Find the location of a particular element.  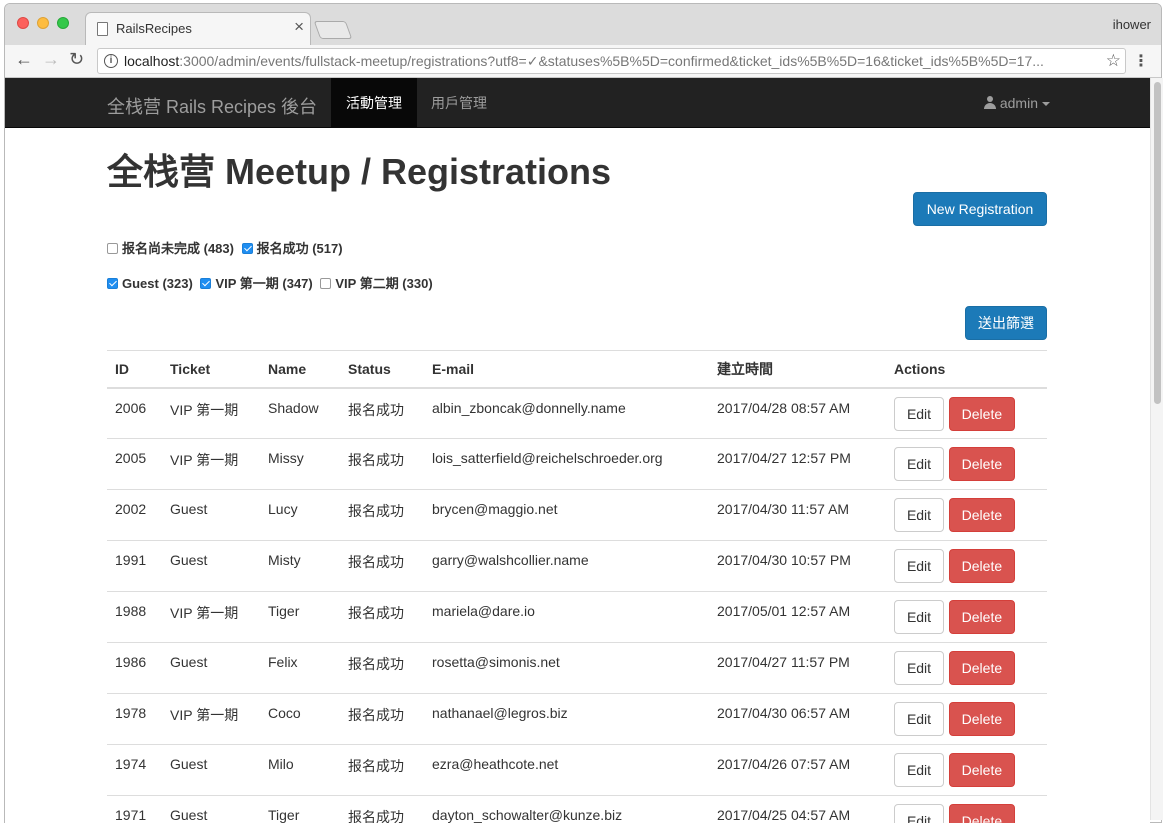

cell-email: garry@walshcollier.name is located at coordinates (566, 566).